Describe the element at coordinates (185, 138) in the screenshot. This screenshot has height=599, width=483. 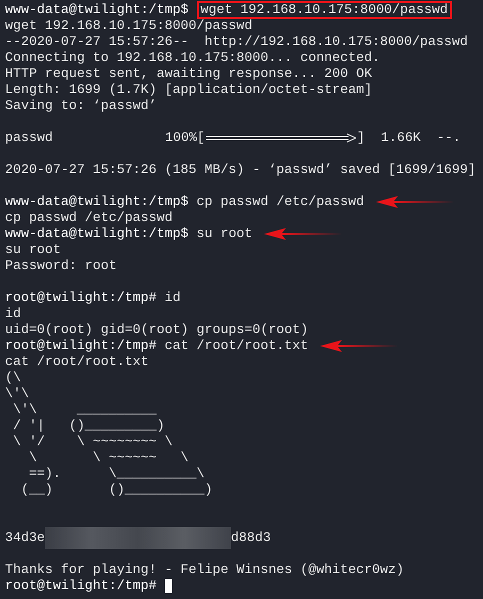
I see `progress-percent: 100%[` at that location.